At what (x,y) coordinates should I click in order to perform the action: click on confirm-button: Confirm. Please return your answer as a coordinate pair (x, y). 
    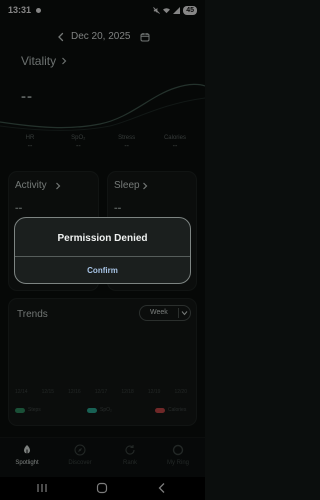
    Looking at the image, I should click on (102, 270).